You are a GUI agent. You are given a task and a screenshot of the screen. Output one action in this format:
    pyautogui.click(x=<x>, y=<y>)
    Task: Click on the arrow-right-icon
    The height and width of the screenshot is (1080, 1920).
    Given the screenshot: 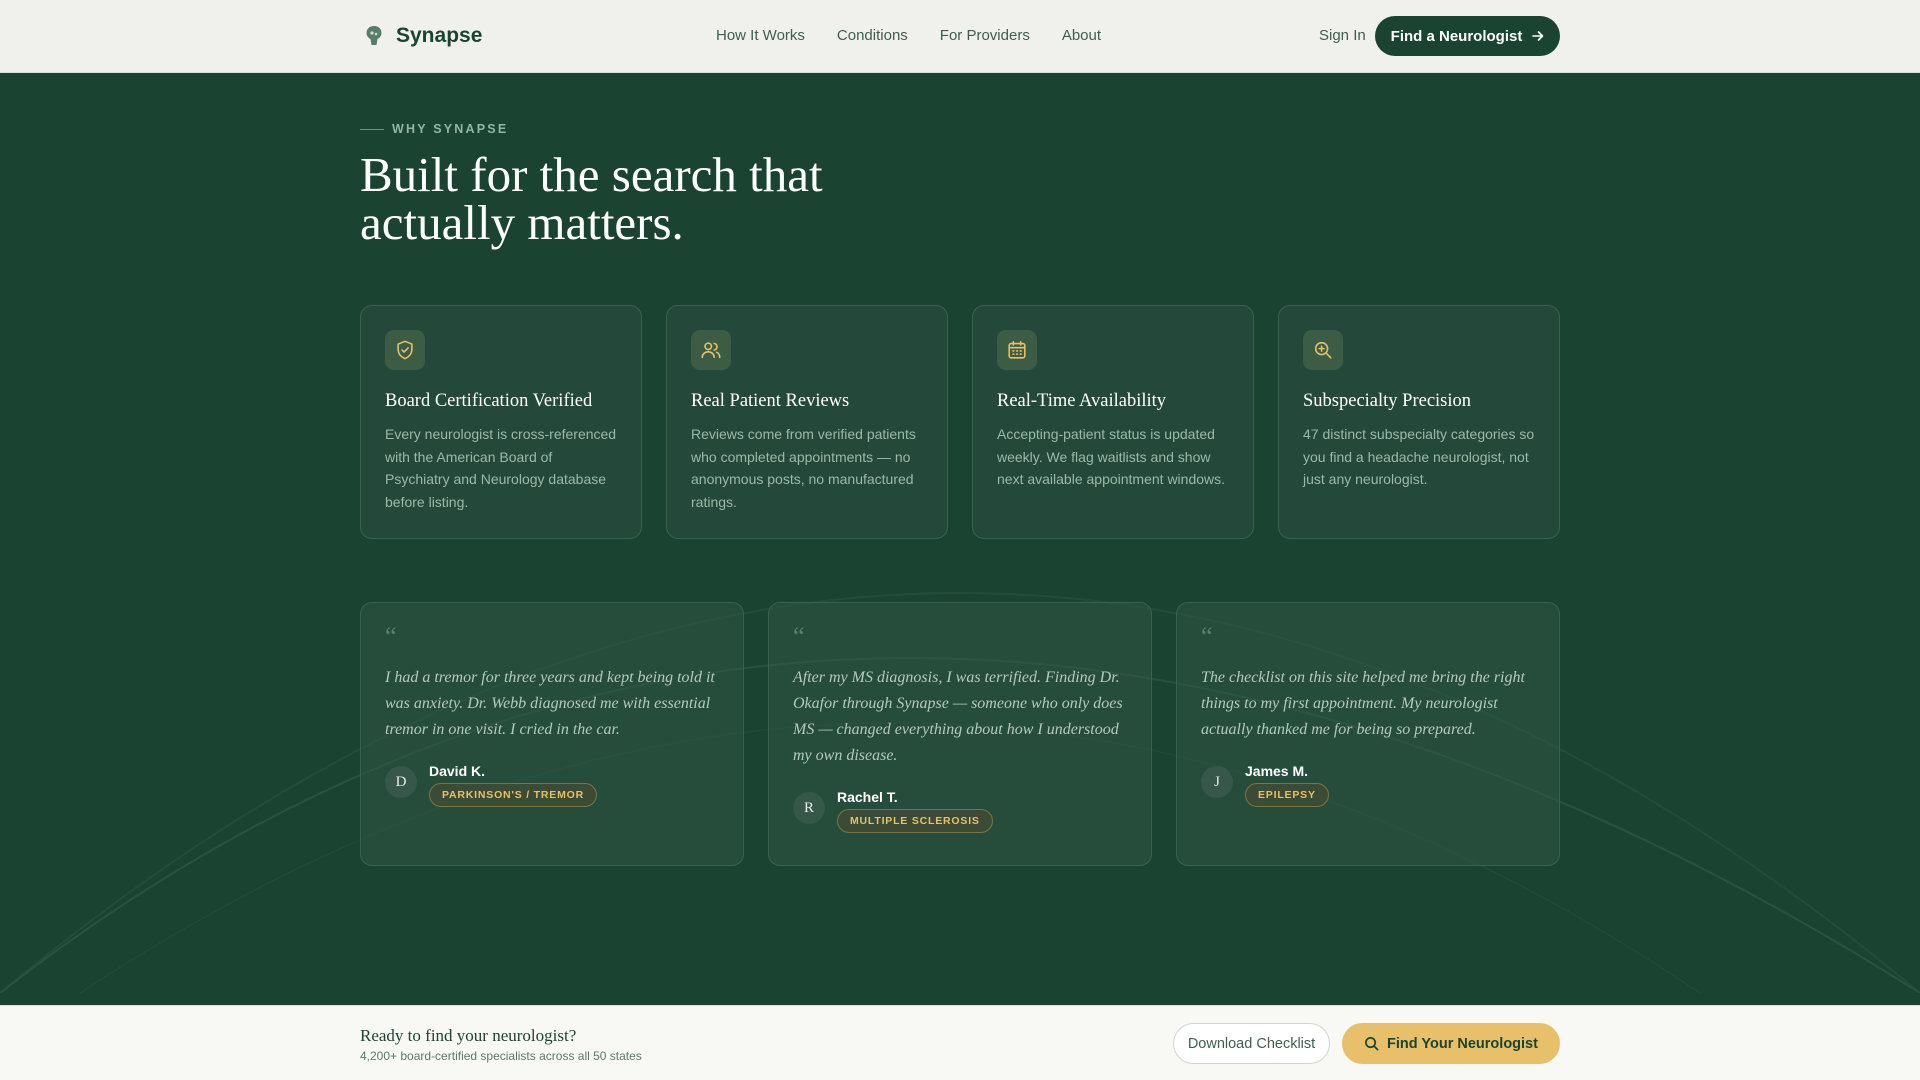 What is the action you would take?
    pyautogui.click(x=1538, y=36)
    